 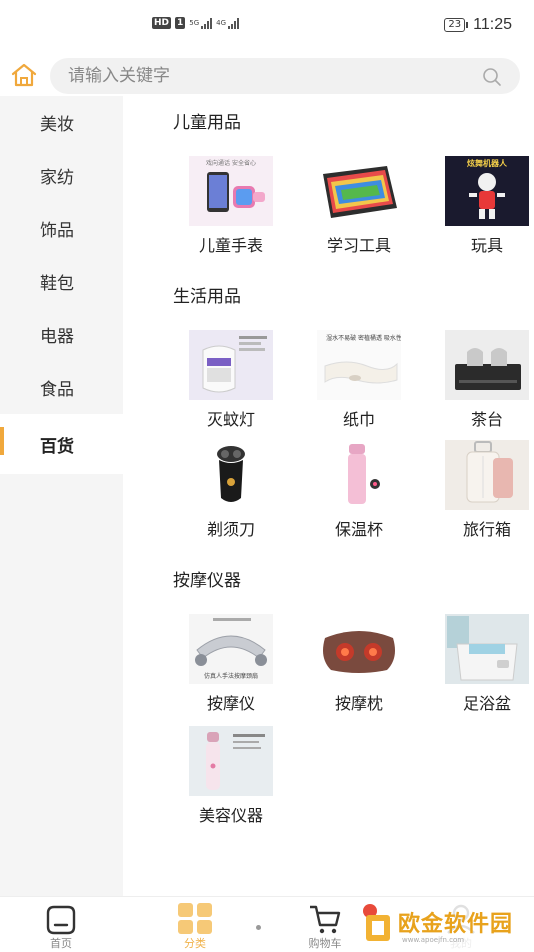 What do you see at coordinates (195, 943) in the screenshot?
I see `nav-label: 分类` at bounding box center [195, 943].